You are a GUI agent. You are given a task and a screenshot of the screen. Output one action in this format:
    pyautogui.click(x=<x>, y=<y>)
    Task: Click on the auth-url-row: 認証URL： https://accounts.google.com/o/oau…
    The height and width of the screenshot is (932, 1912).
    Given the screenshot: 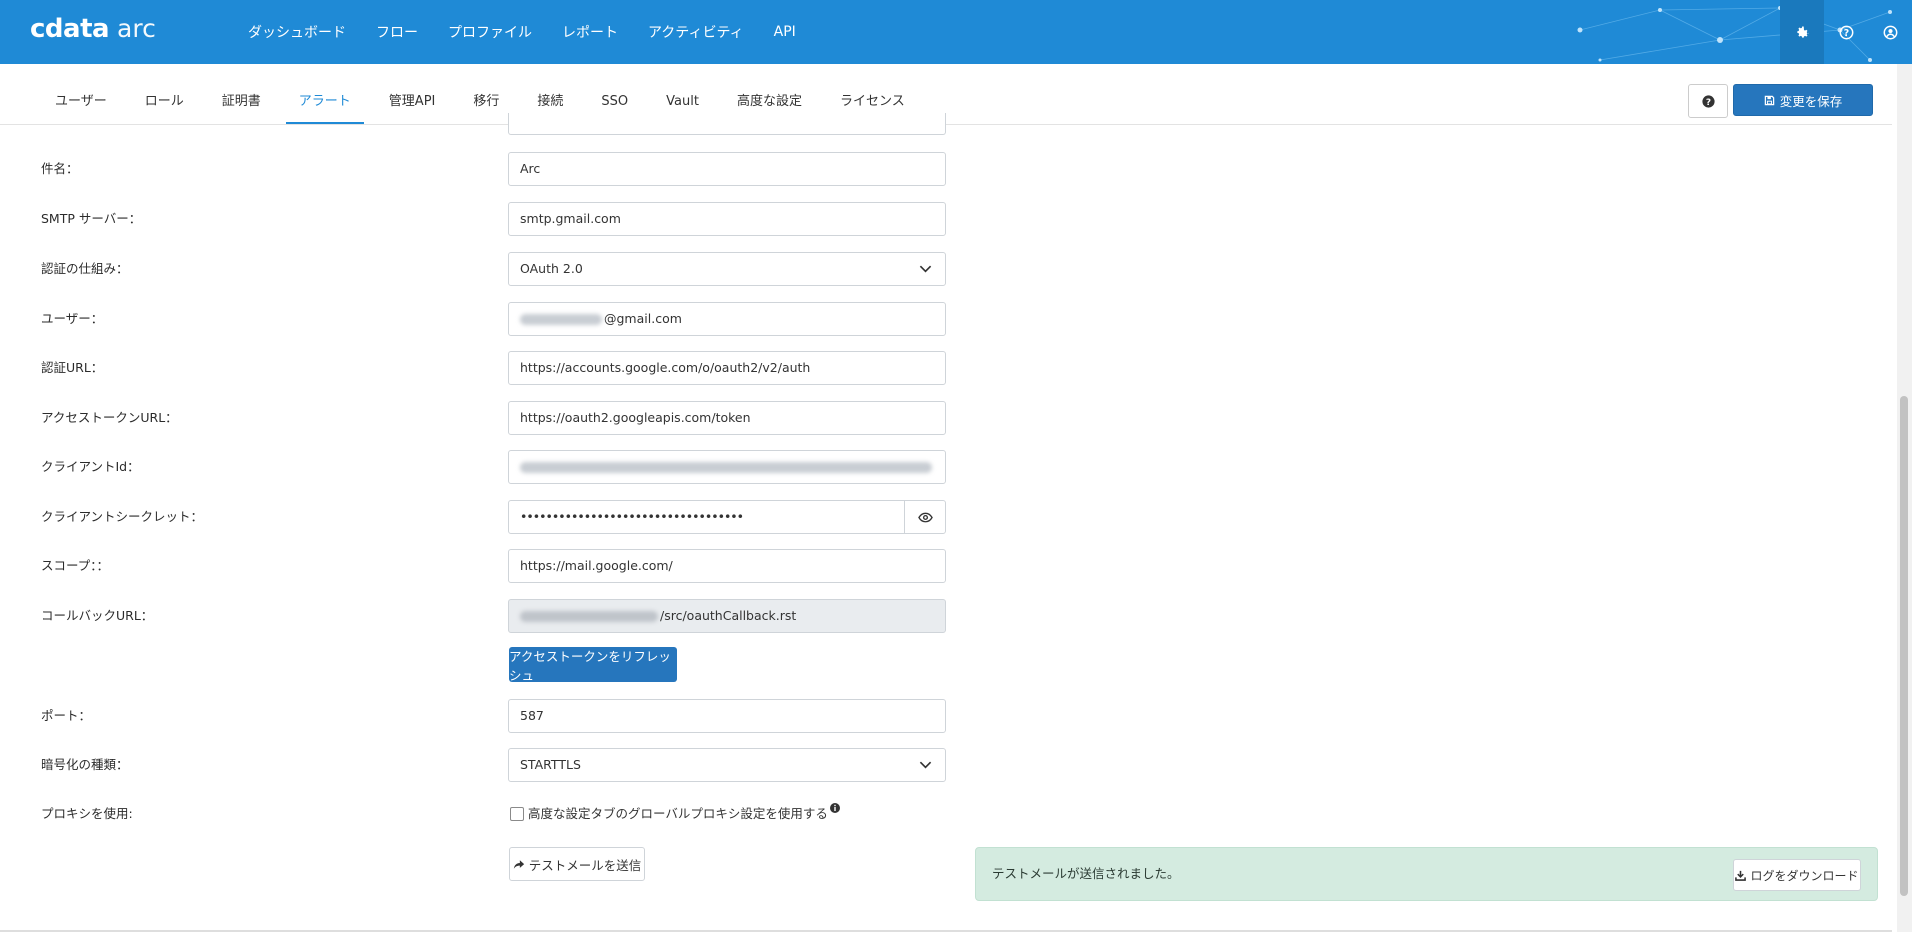 What is the action you would take?
    pyautogui.click(x=480, y=368)
    